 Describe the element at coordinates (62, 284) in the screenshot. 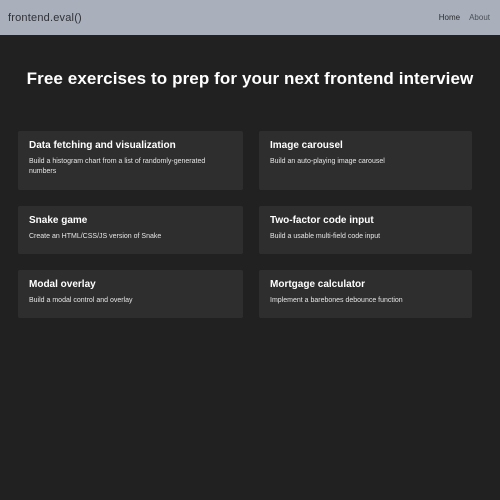

I see `exercise-card-title: Modal overlay` at that location.